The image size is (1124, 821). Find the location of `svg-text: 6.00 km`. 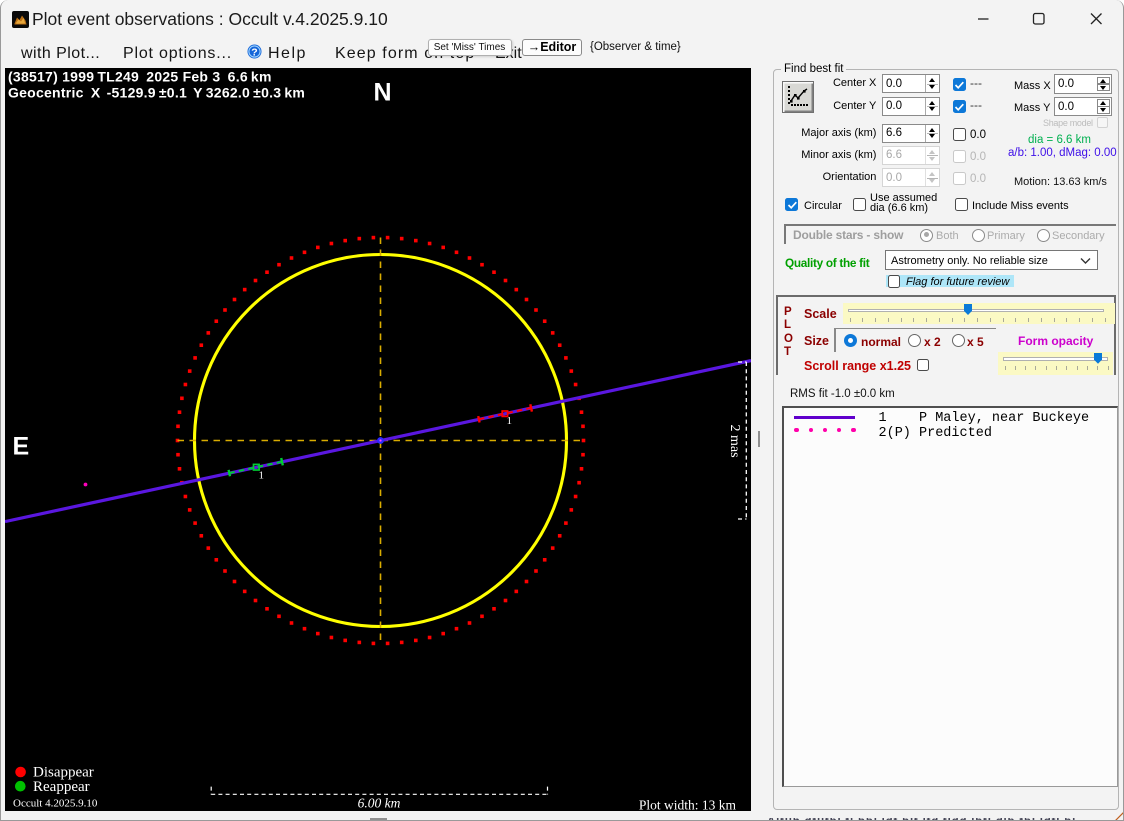

svg-text: 6.00 km is located at coordinates (379, 803).